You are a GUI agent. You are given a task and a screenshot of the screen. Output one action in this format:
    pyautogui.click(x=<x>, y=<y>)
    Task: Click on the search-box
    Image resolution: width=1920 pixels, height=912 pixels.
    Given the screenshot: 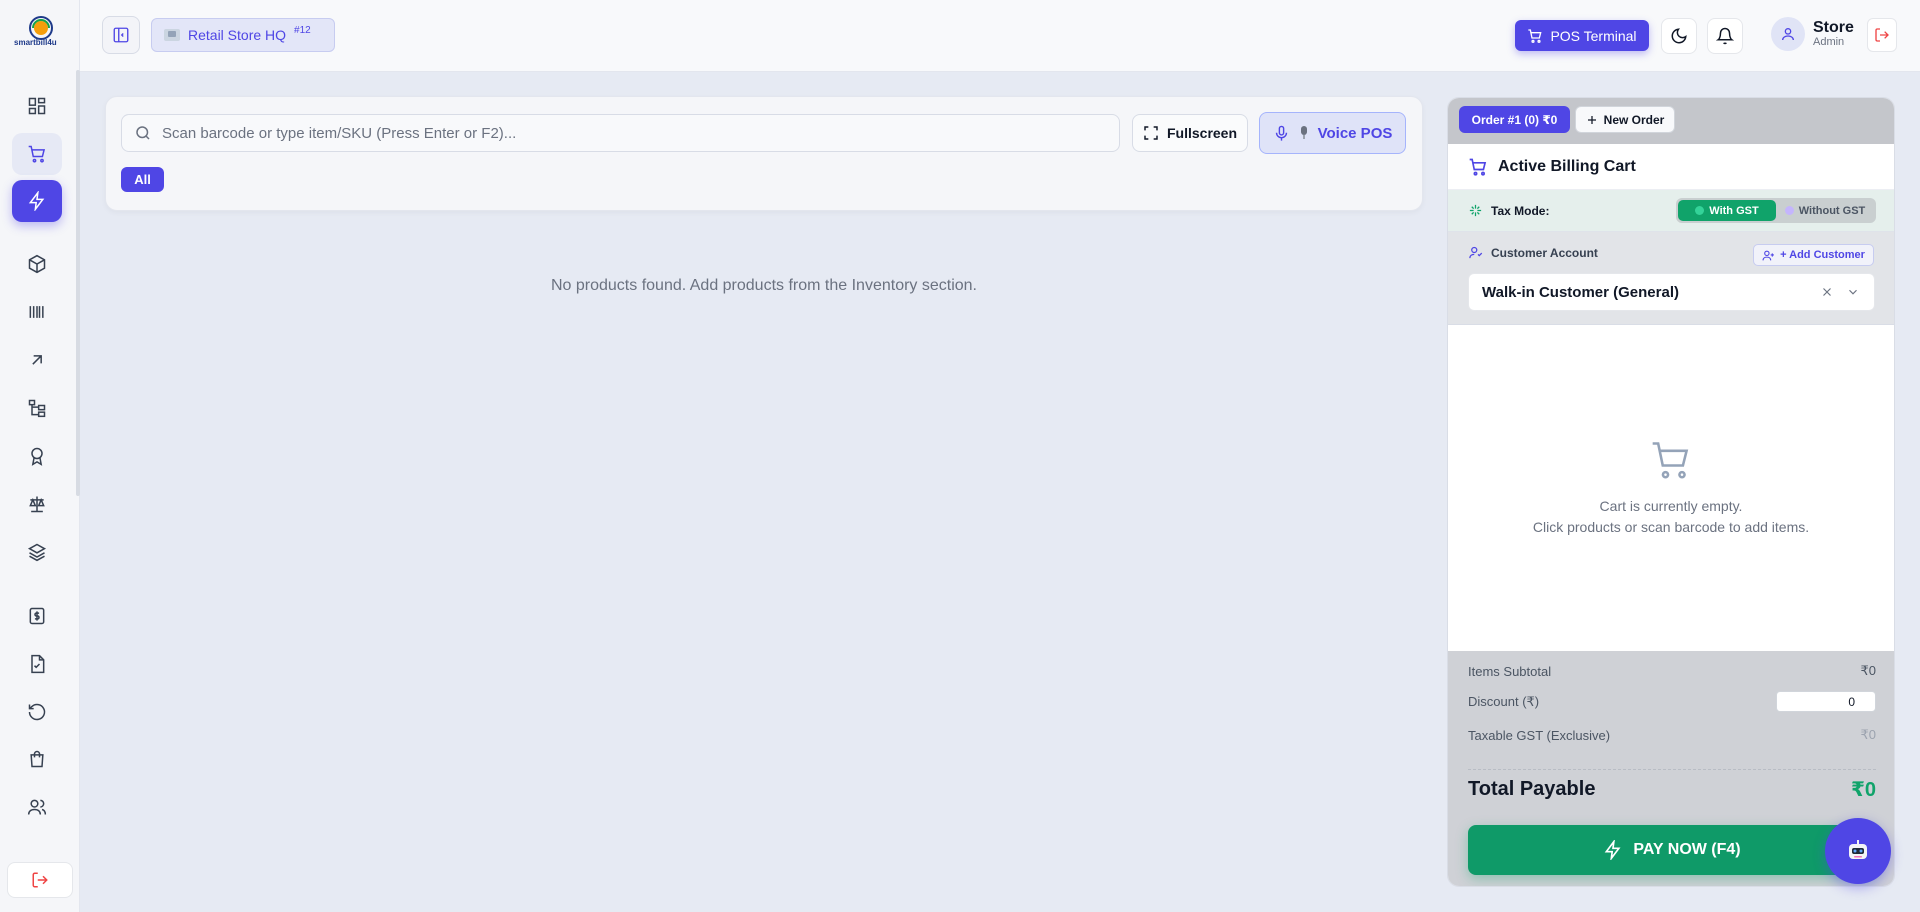 What is the action you would take?
    pyautogui.click(x=620, y=133)
    